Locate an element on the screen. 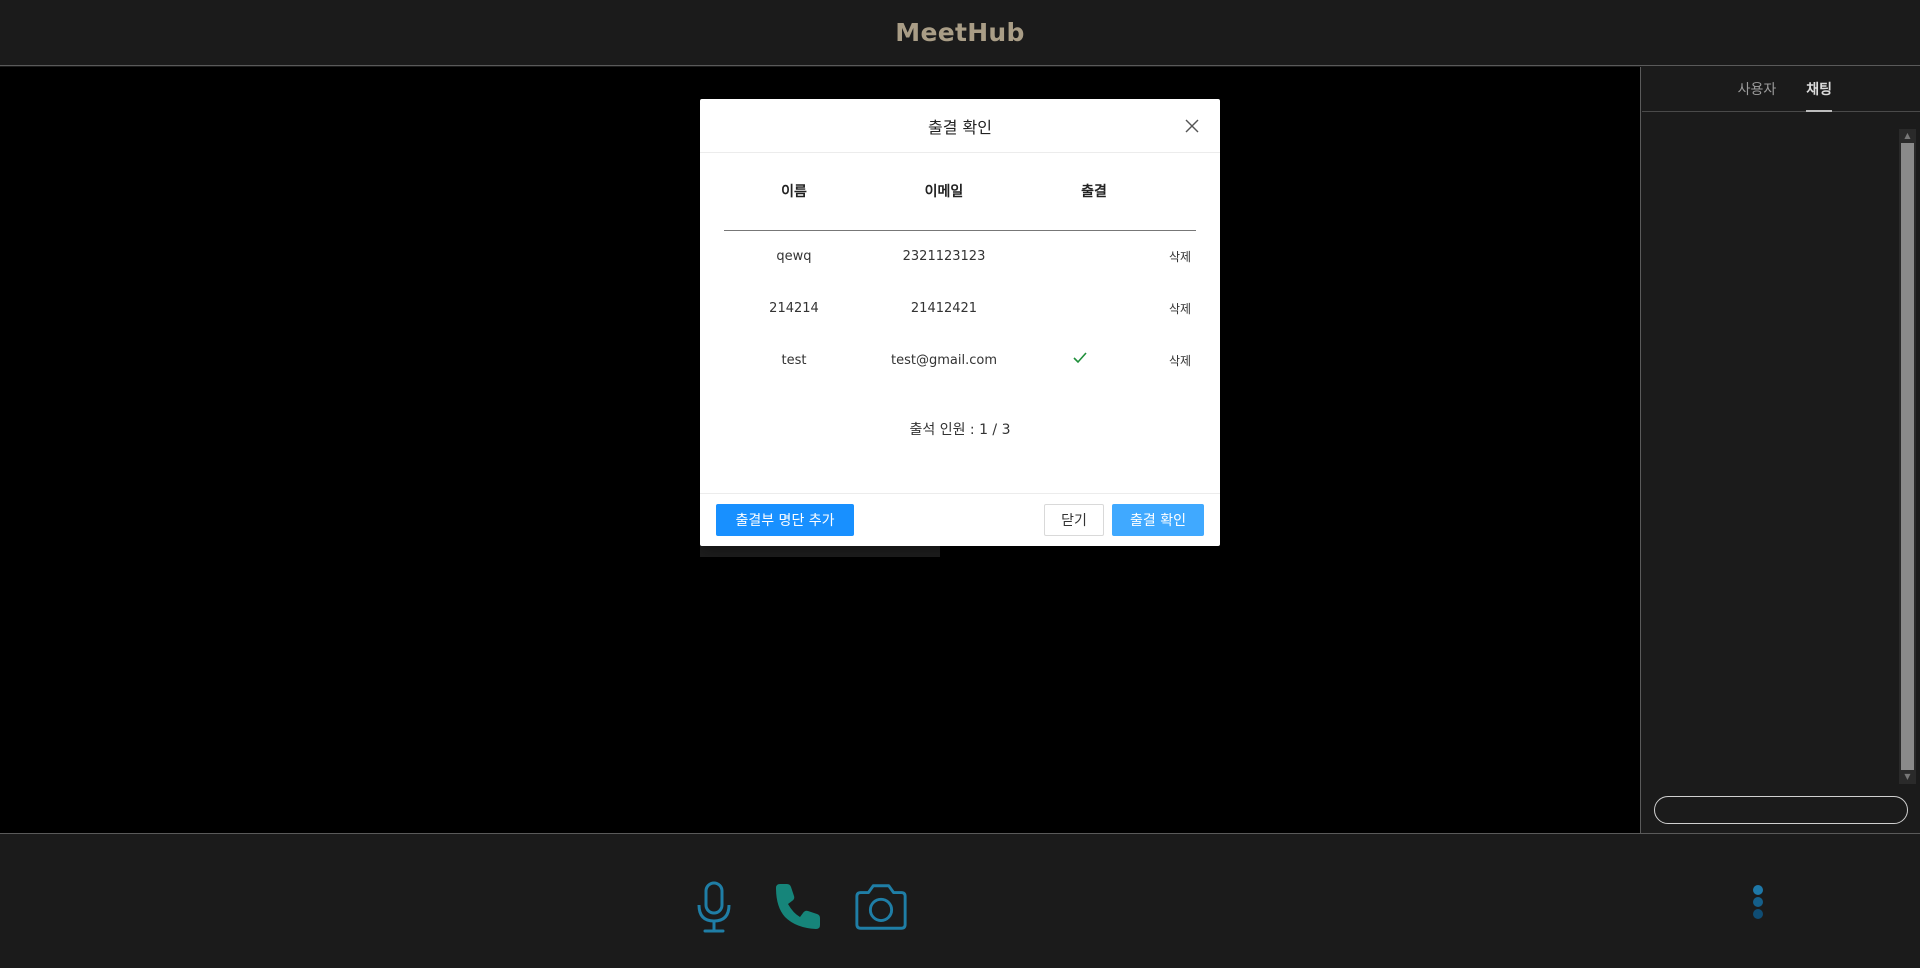  check-icon is located at coordinates (1080, 358).